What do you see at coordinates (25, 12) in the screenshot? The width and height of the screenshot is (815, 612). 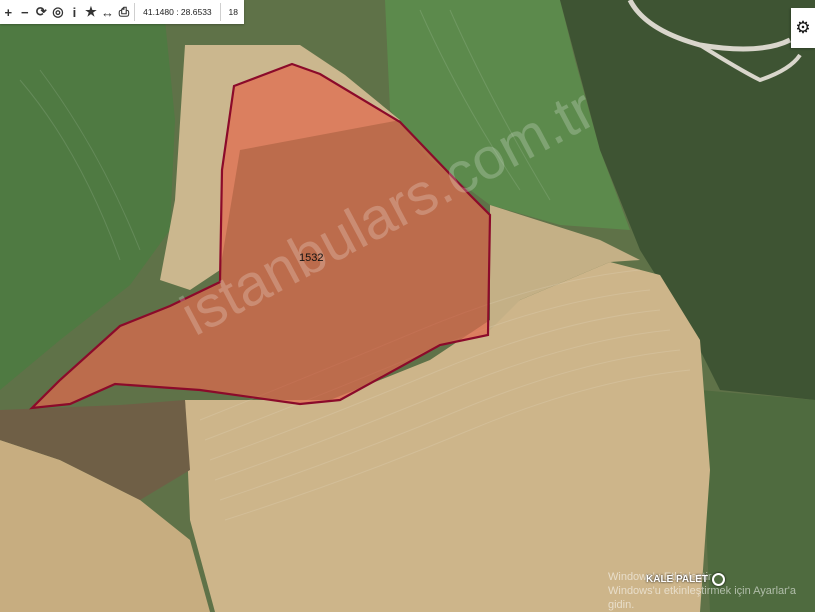 I see `zoom-out-icon: −` at bounding box center [25, 12].